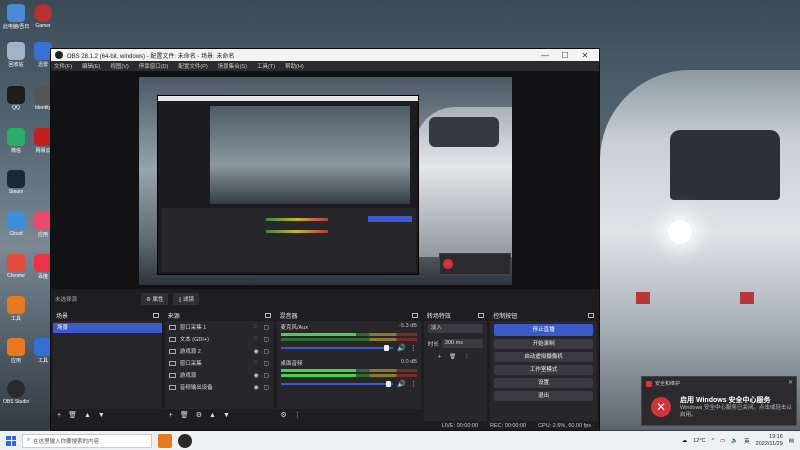 The image size is (800, 450). Describe the element at coordinates (543, 357) in the screenshot. I see `start-virtual-camera-button: 启动虚拟摄像机` at that location.